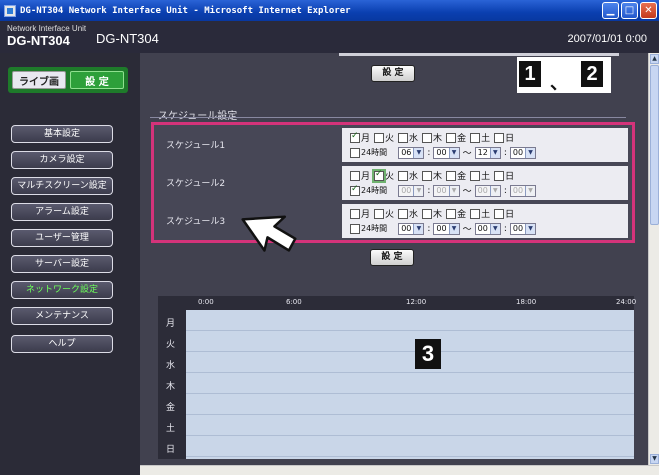 This screenshot has height=475, width=659. Describe the element at coordinates (374, 190) in the screenshot. I see `24h-label: 24時間` at that location.